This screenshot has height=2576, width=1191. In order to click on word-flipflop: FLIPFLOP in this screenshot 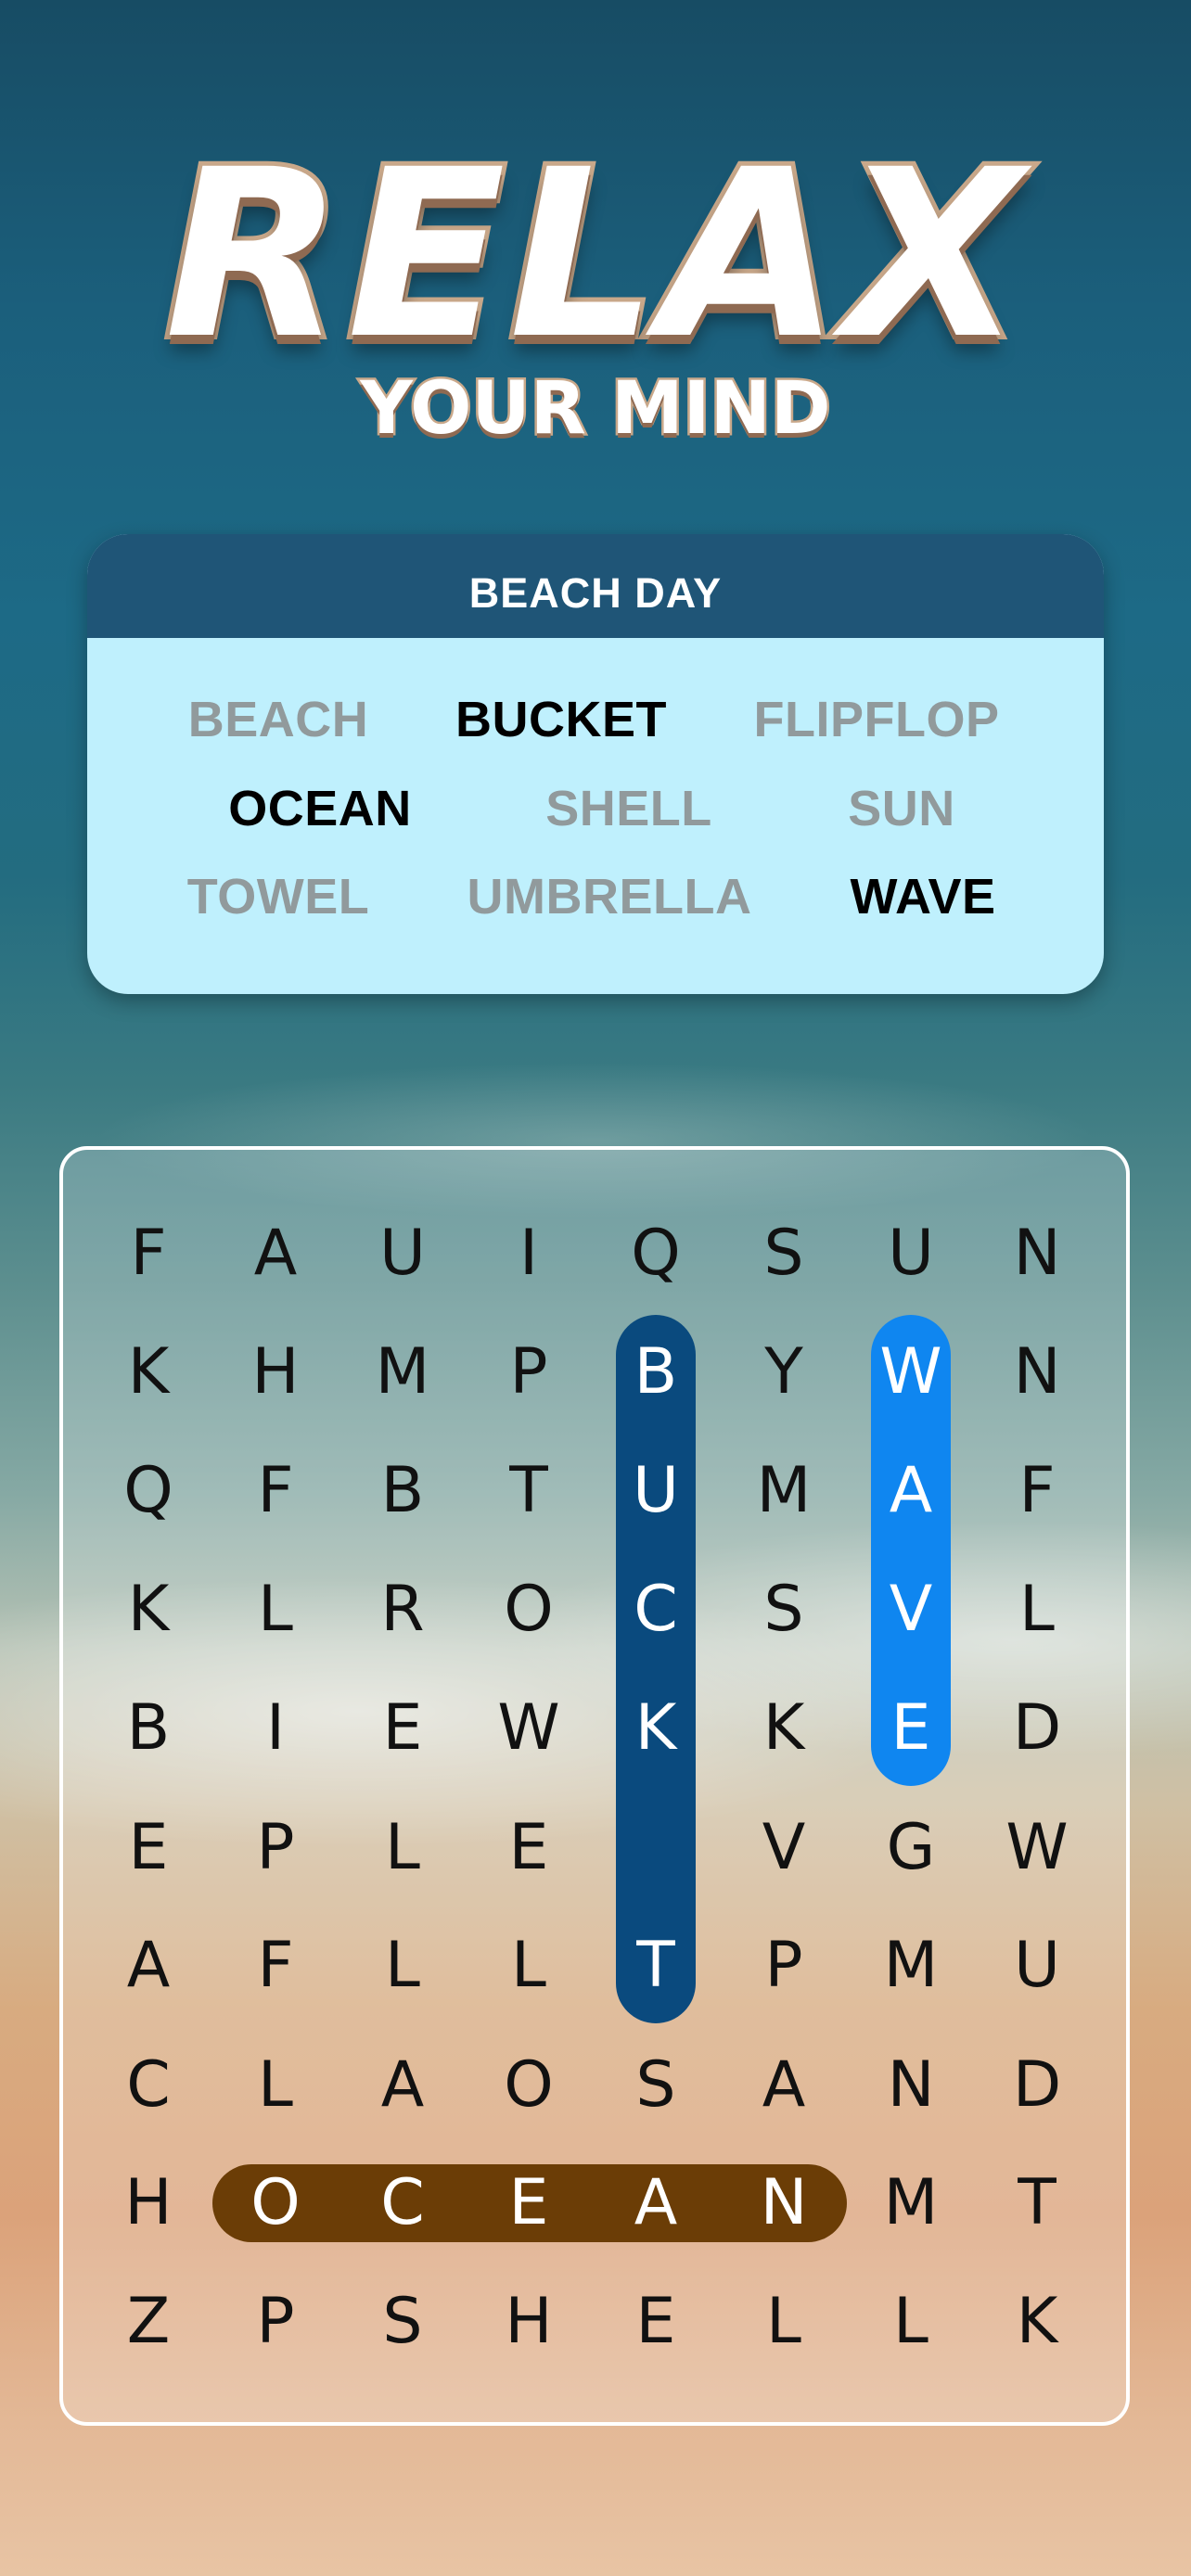, I will do `click(876, 719)`.